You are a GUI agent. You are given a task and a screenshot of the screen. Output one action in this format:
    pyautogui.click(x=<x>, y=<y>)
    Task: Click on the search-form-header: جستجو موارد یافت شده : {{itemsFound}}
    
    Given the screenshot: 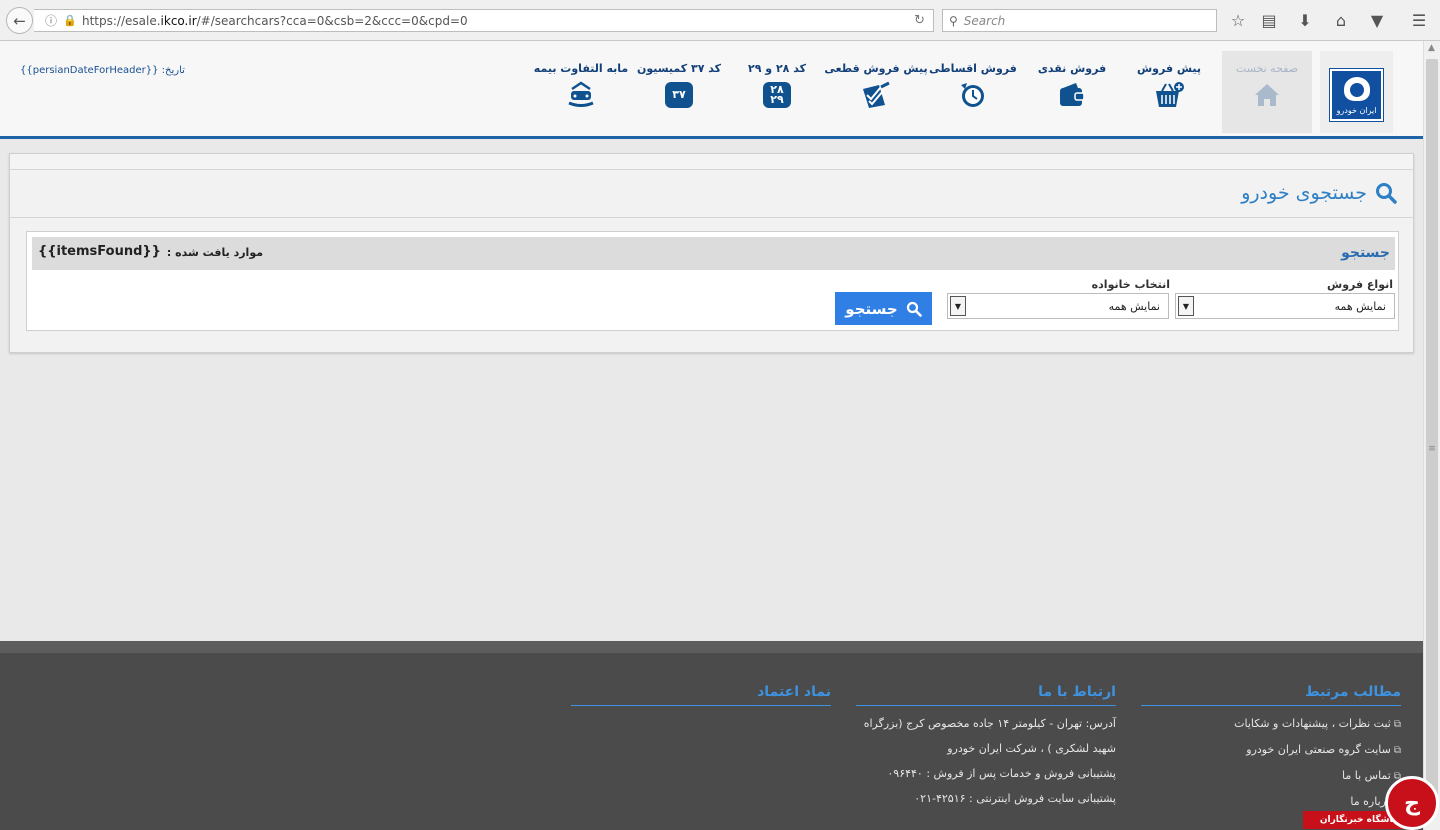 What is the action you would take?
    pyautogui.click(x=713, y=253)
    